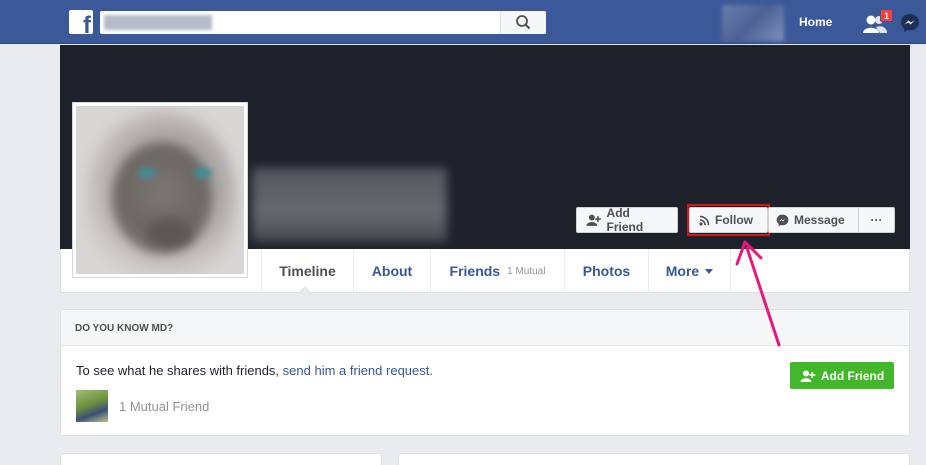  I want to click on active-tab-indicator, so click(305, 290).